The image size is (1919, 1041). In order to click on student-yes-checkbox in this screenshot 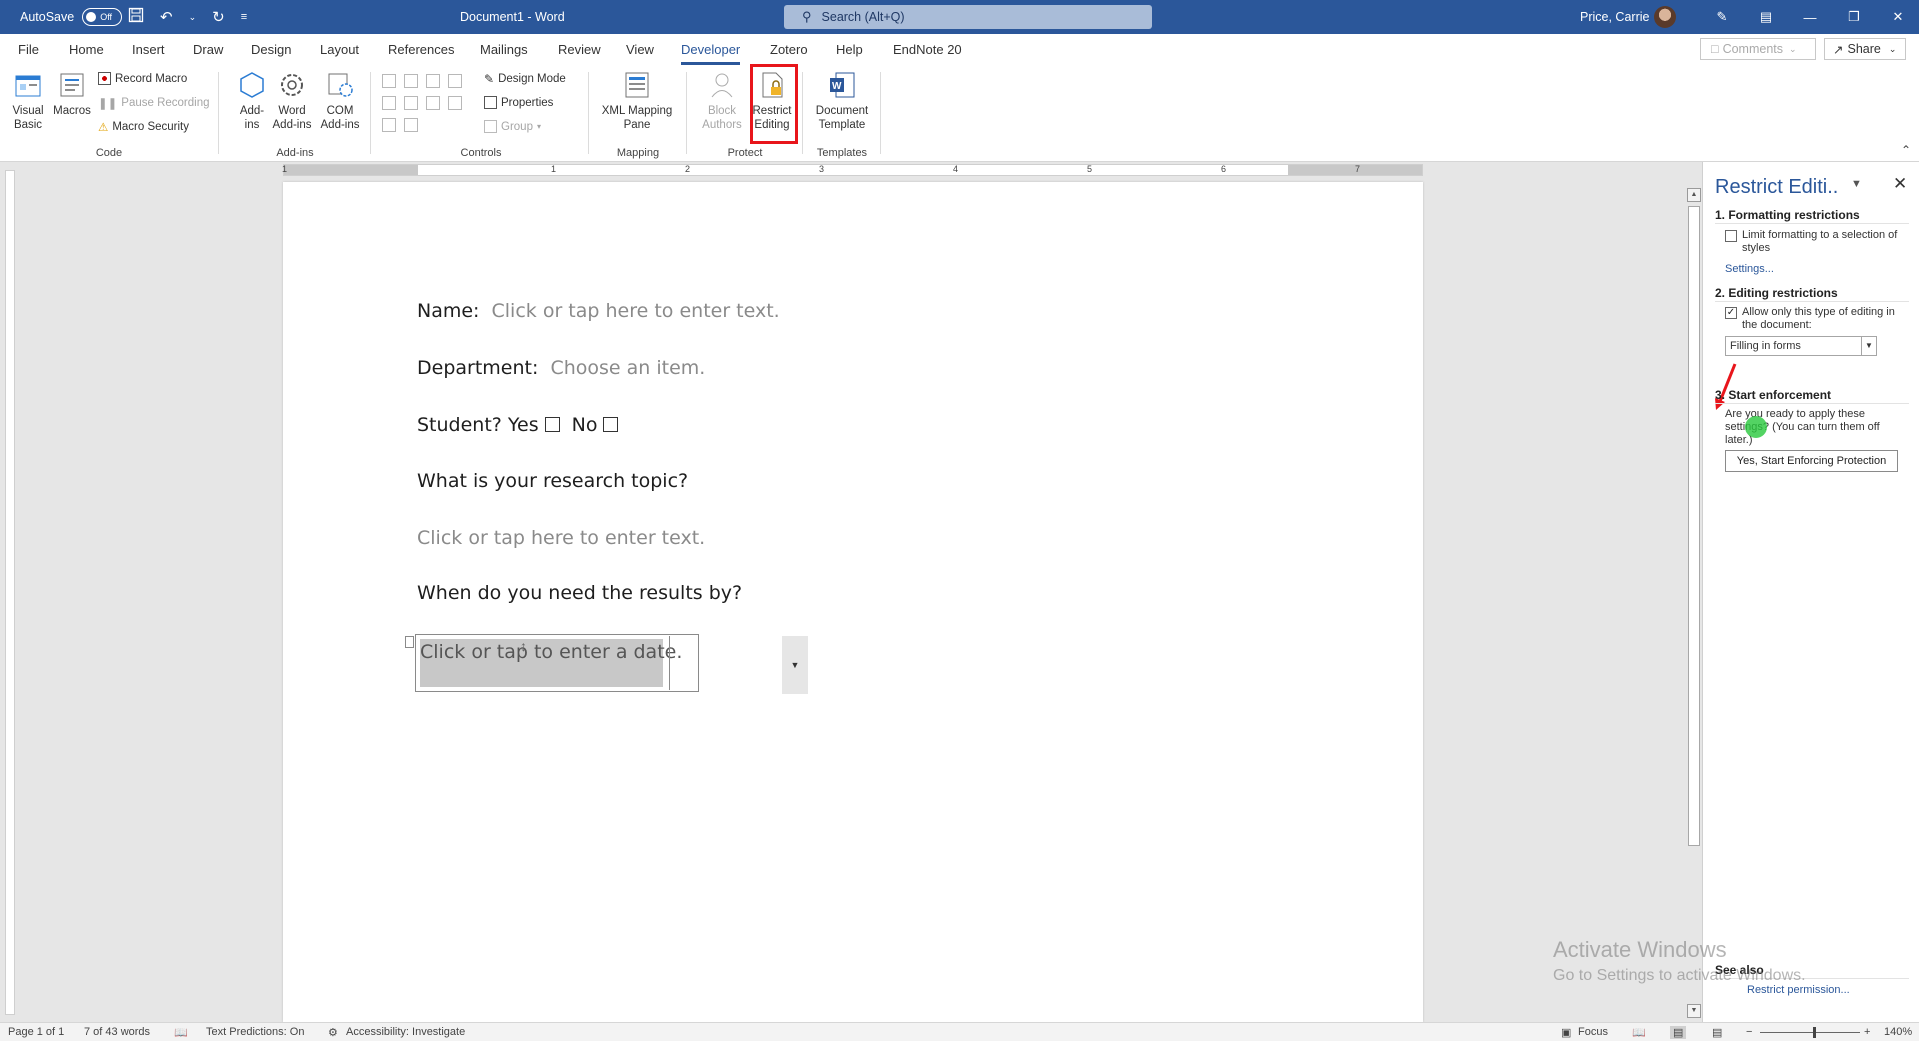, I will do `click(552, 424)`.